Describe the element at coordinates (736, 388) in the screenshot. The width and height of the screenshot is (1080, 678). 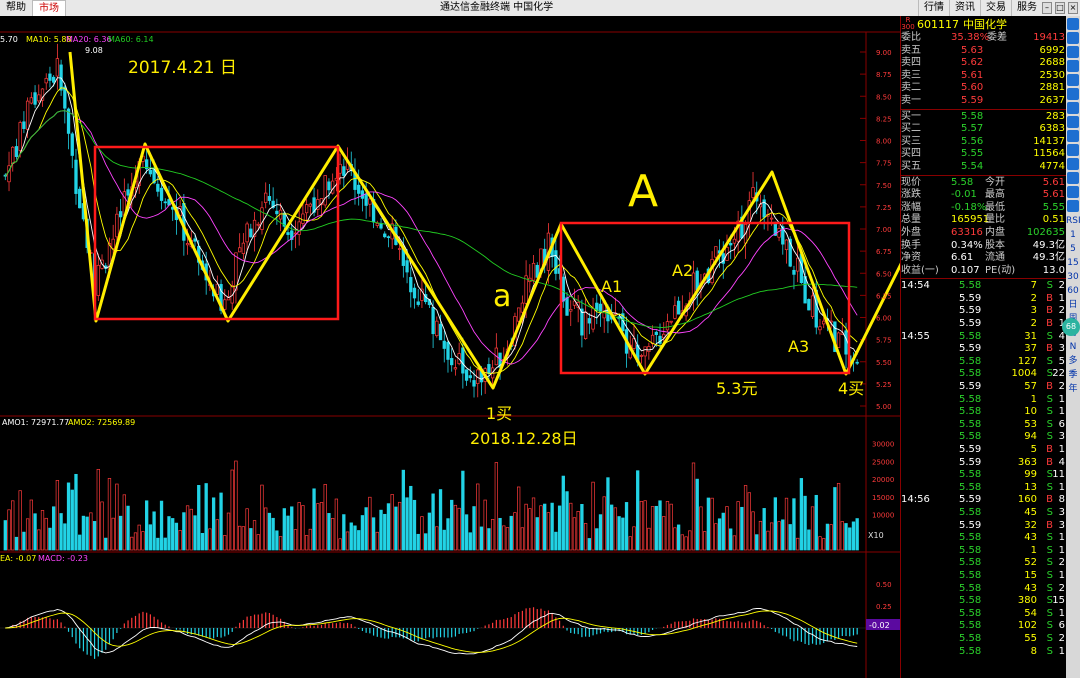
I see `price-note: 5.3元` at that location.